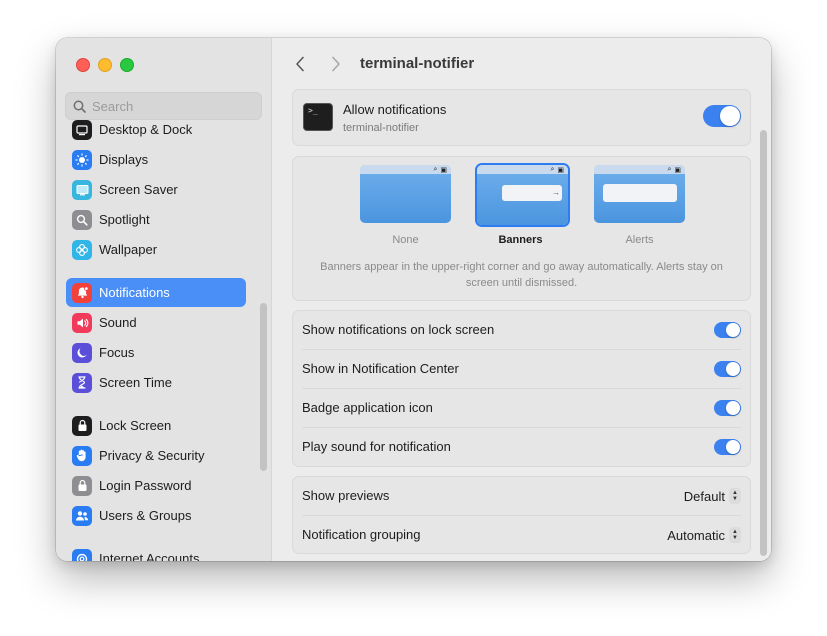 This screenshot has width=827, height=636. I want to click on search-placeholder: Search, so click(113, 106).